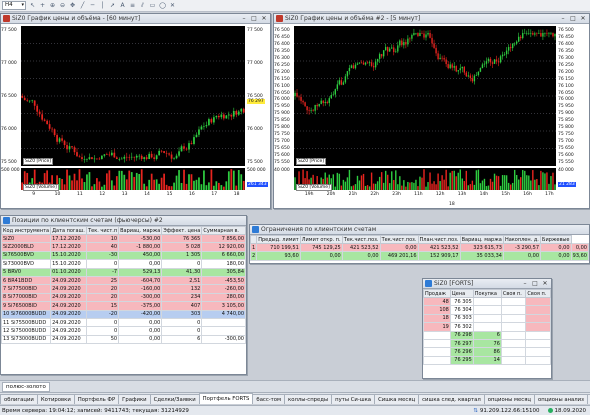 Image resolution: width=590 pixels, height=415 pixels. Describe the element at coordinates (353, 399) in the screenshot. I see `workspace-tab: путы Си-шка` at that location.